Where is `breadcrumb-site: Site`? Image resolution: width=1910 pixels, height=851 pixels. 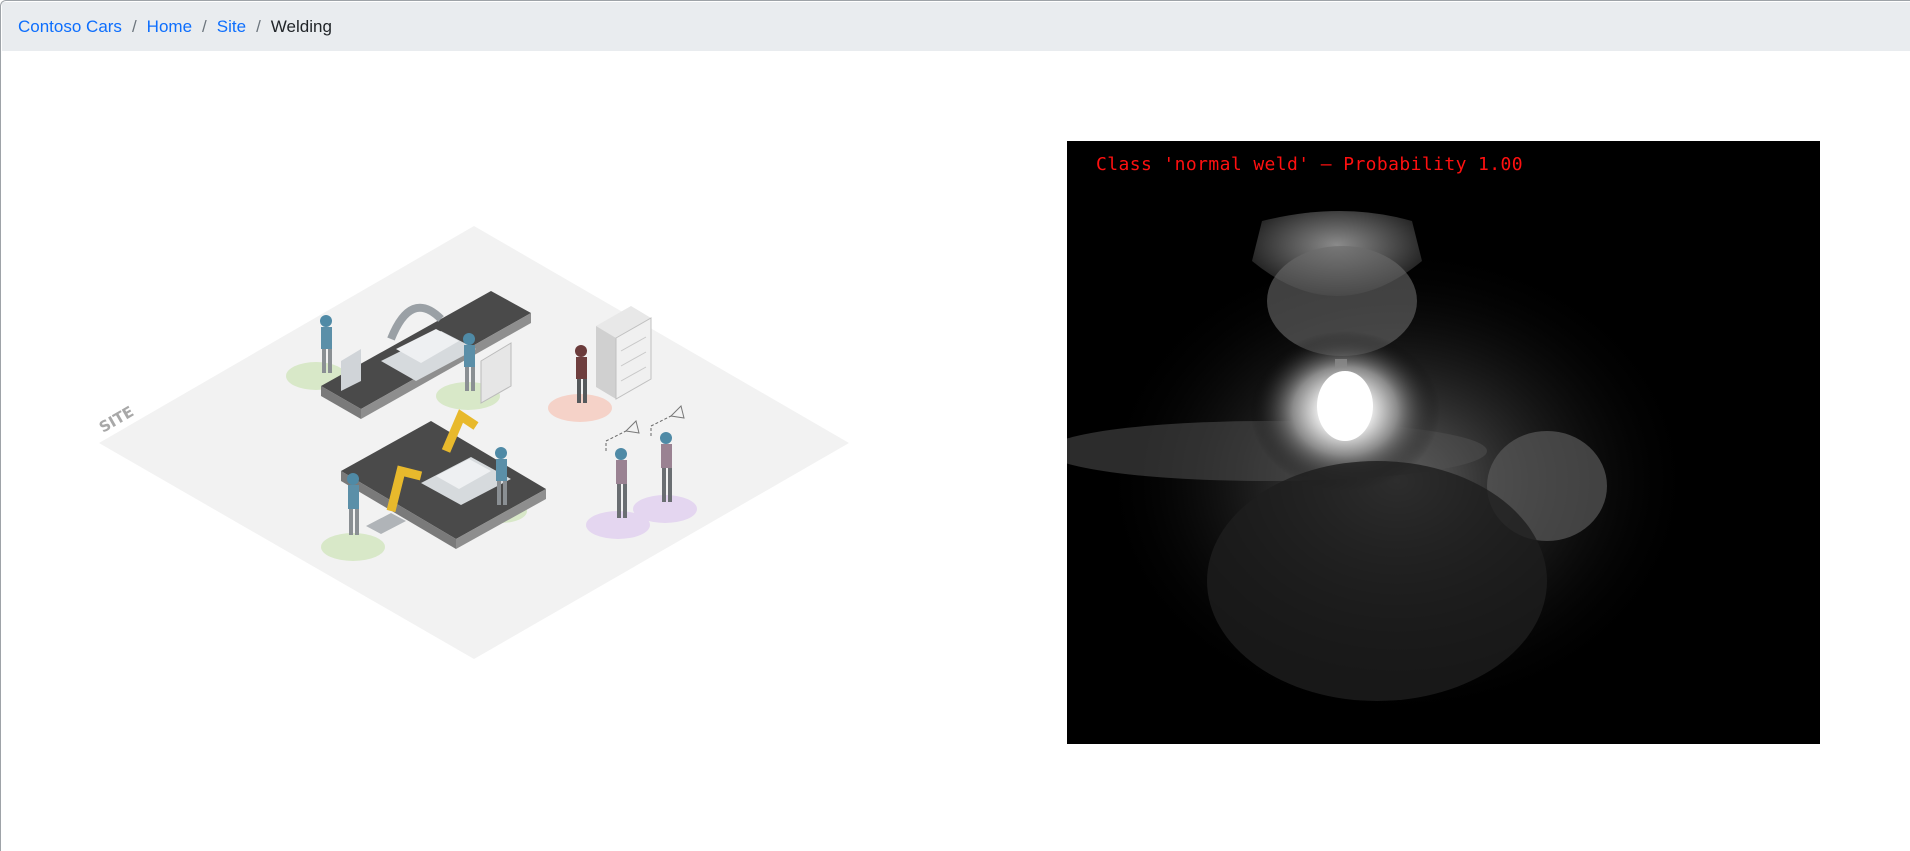 breadcrumb-site: Site is located at coordinates (231, 27).